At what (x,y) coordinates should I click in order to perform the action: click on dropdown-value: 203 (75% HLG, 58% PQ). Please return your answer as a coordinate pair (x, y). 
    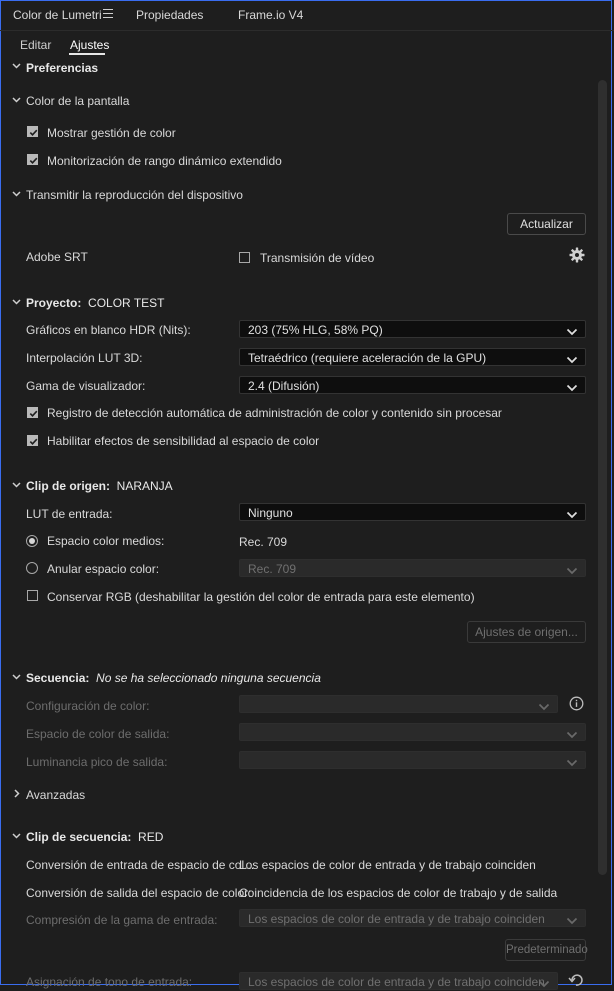
    Looking at the image, I should click on (315, 330).